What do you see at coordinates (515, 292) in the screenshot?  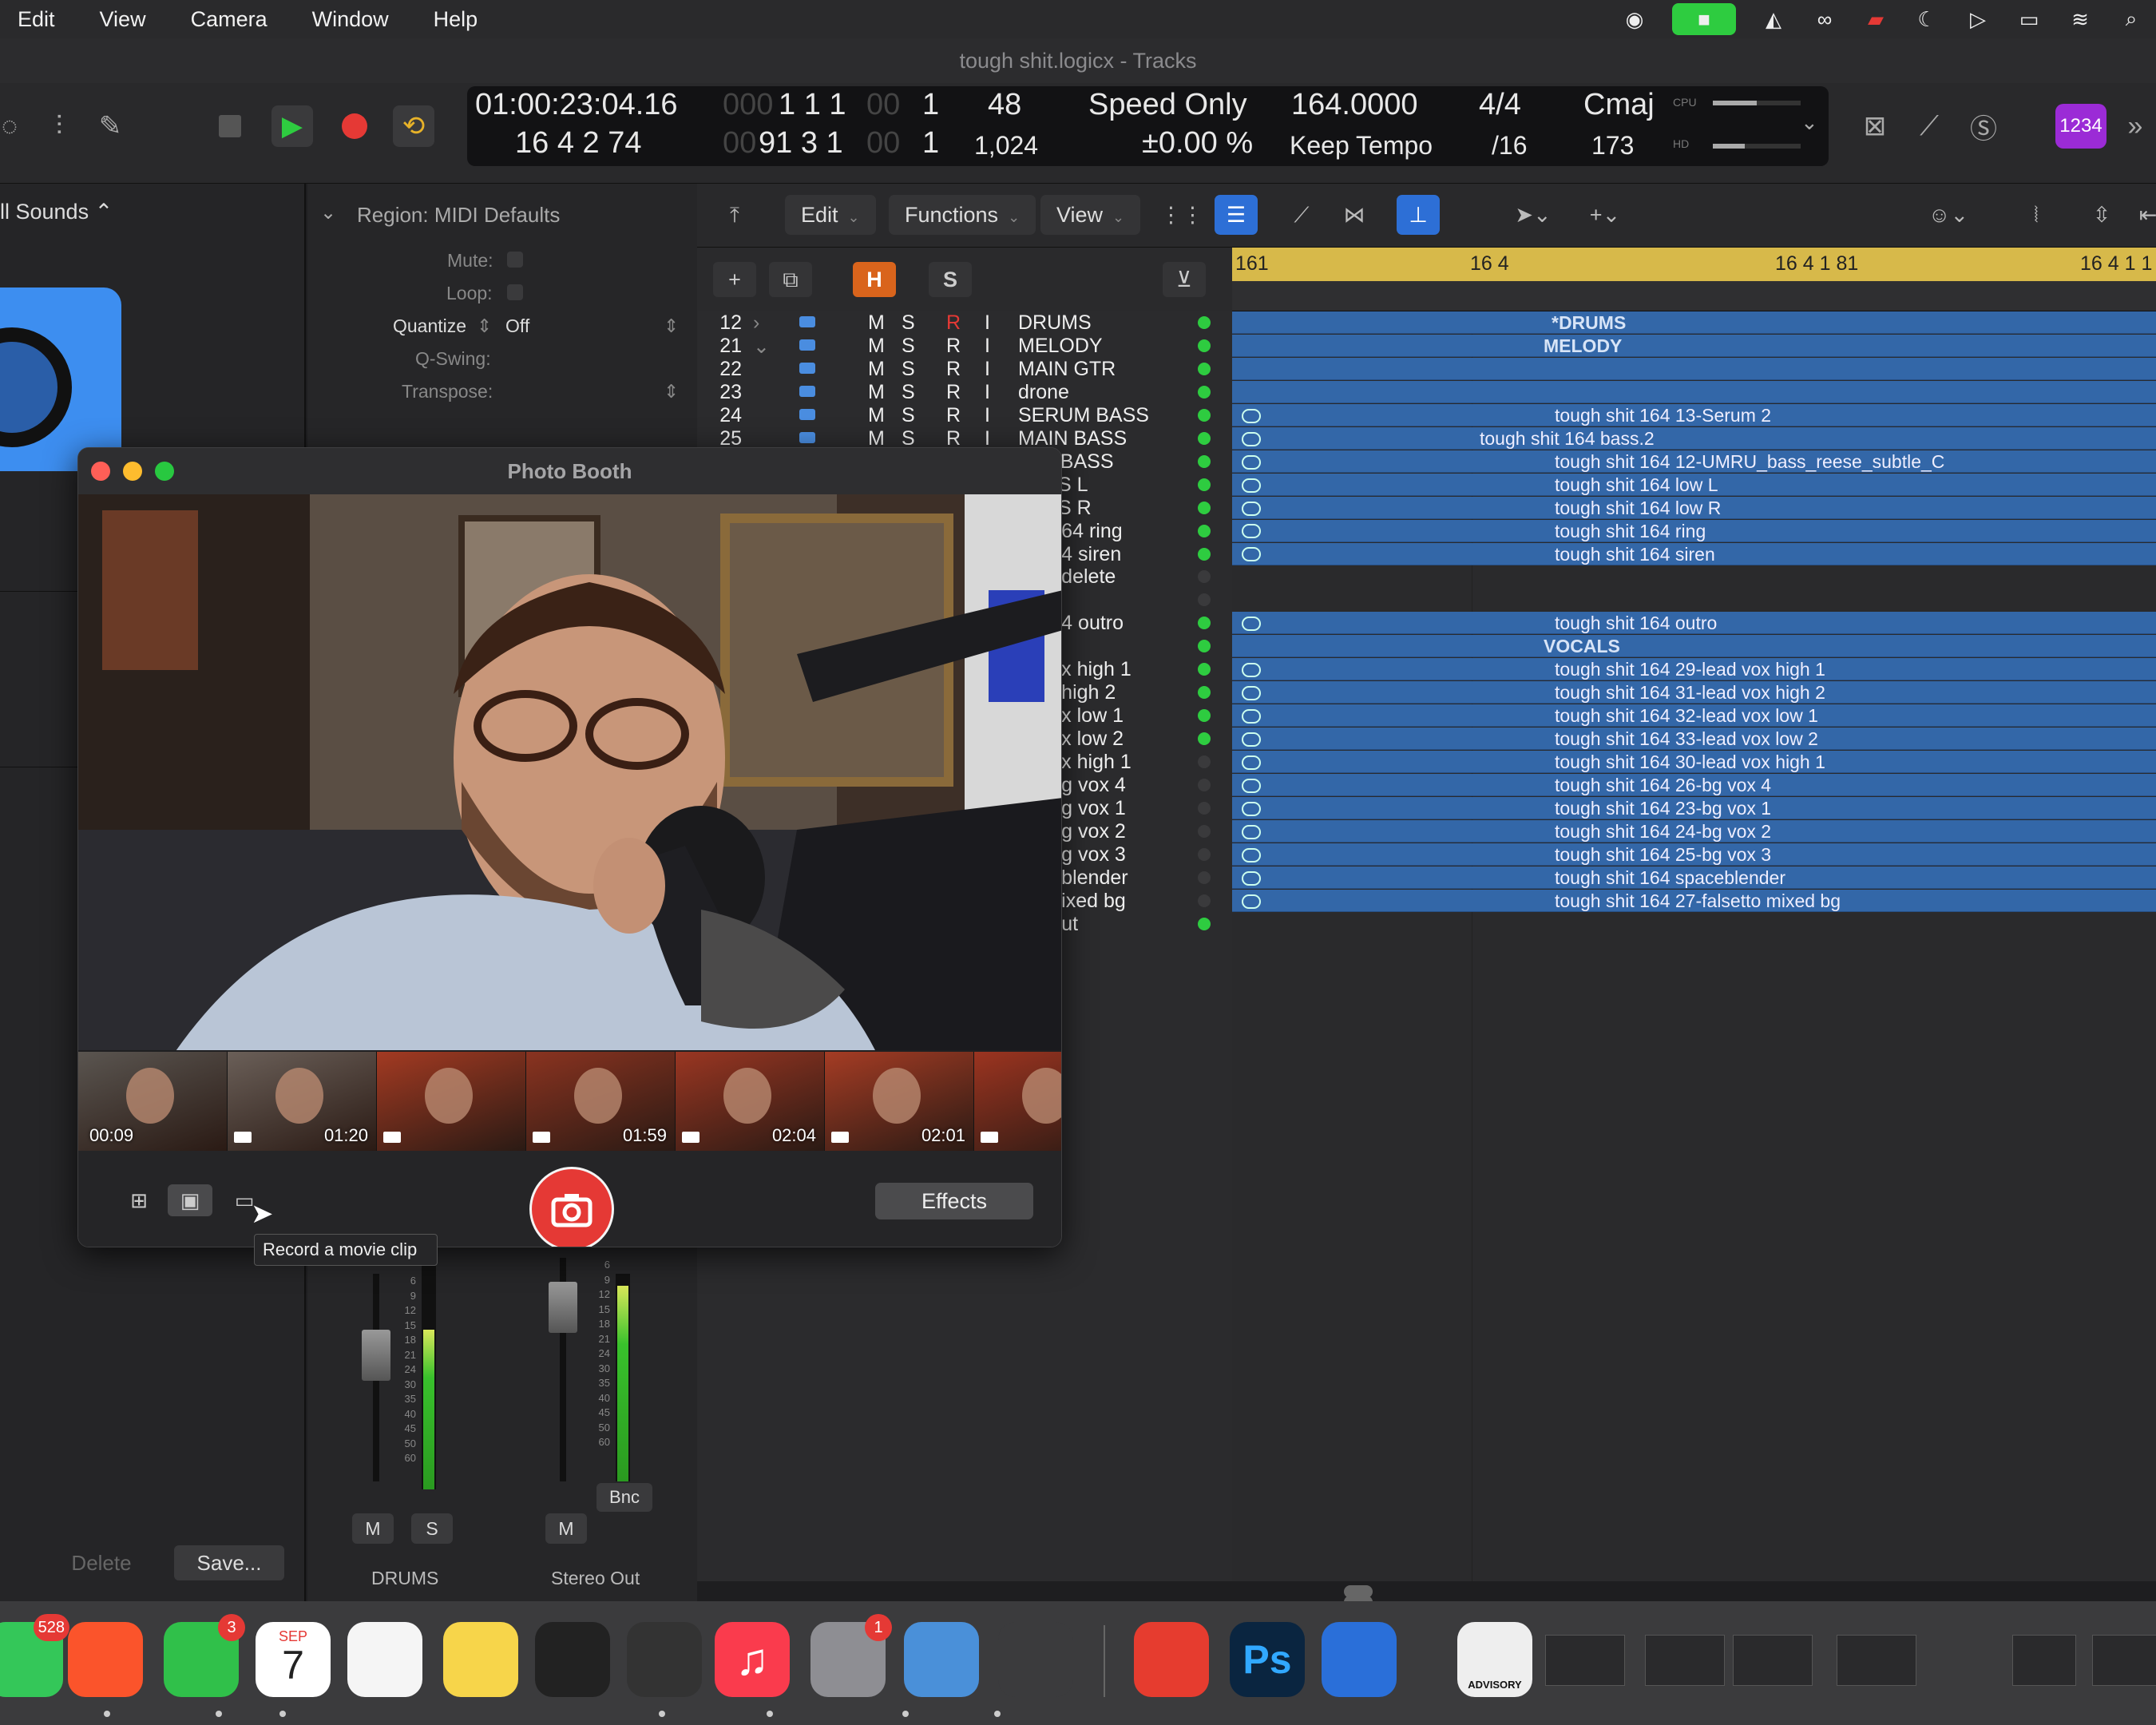 I see `loop-checkbox` at bounding box center [515, 292].